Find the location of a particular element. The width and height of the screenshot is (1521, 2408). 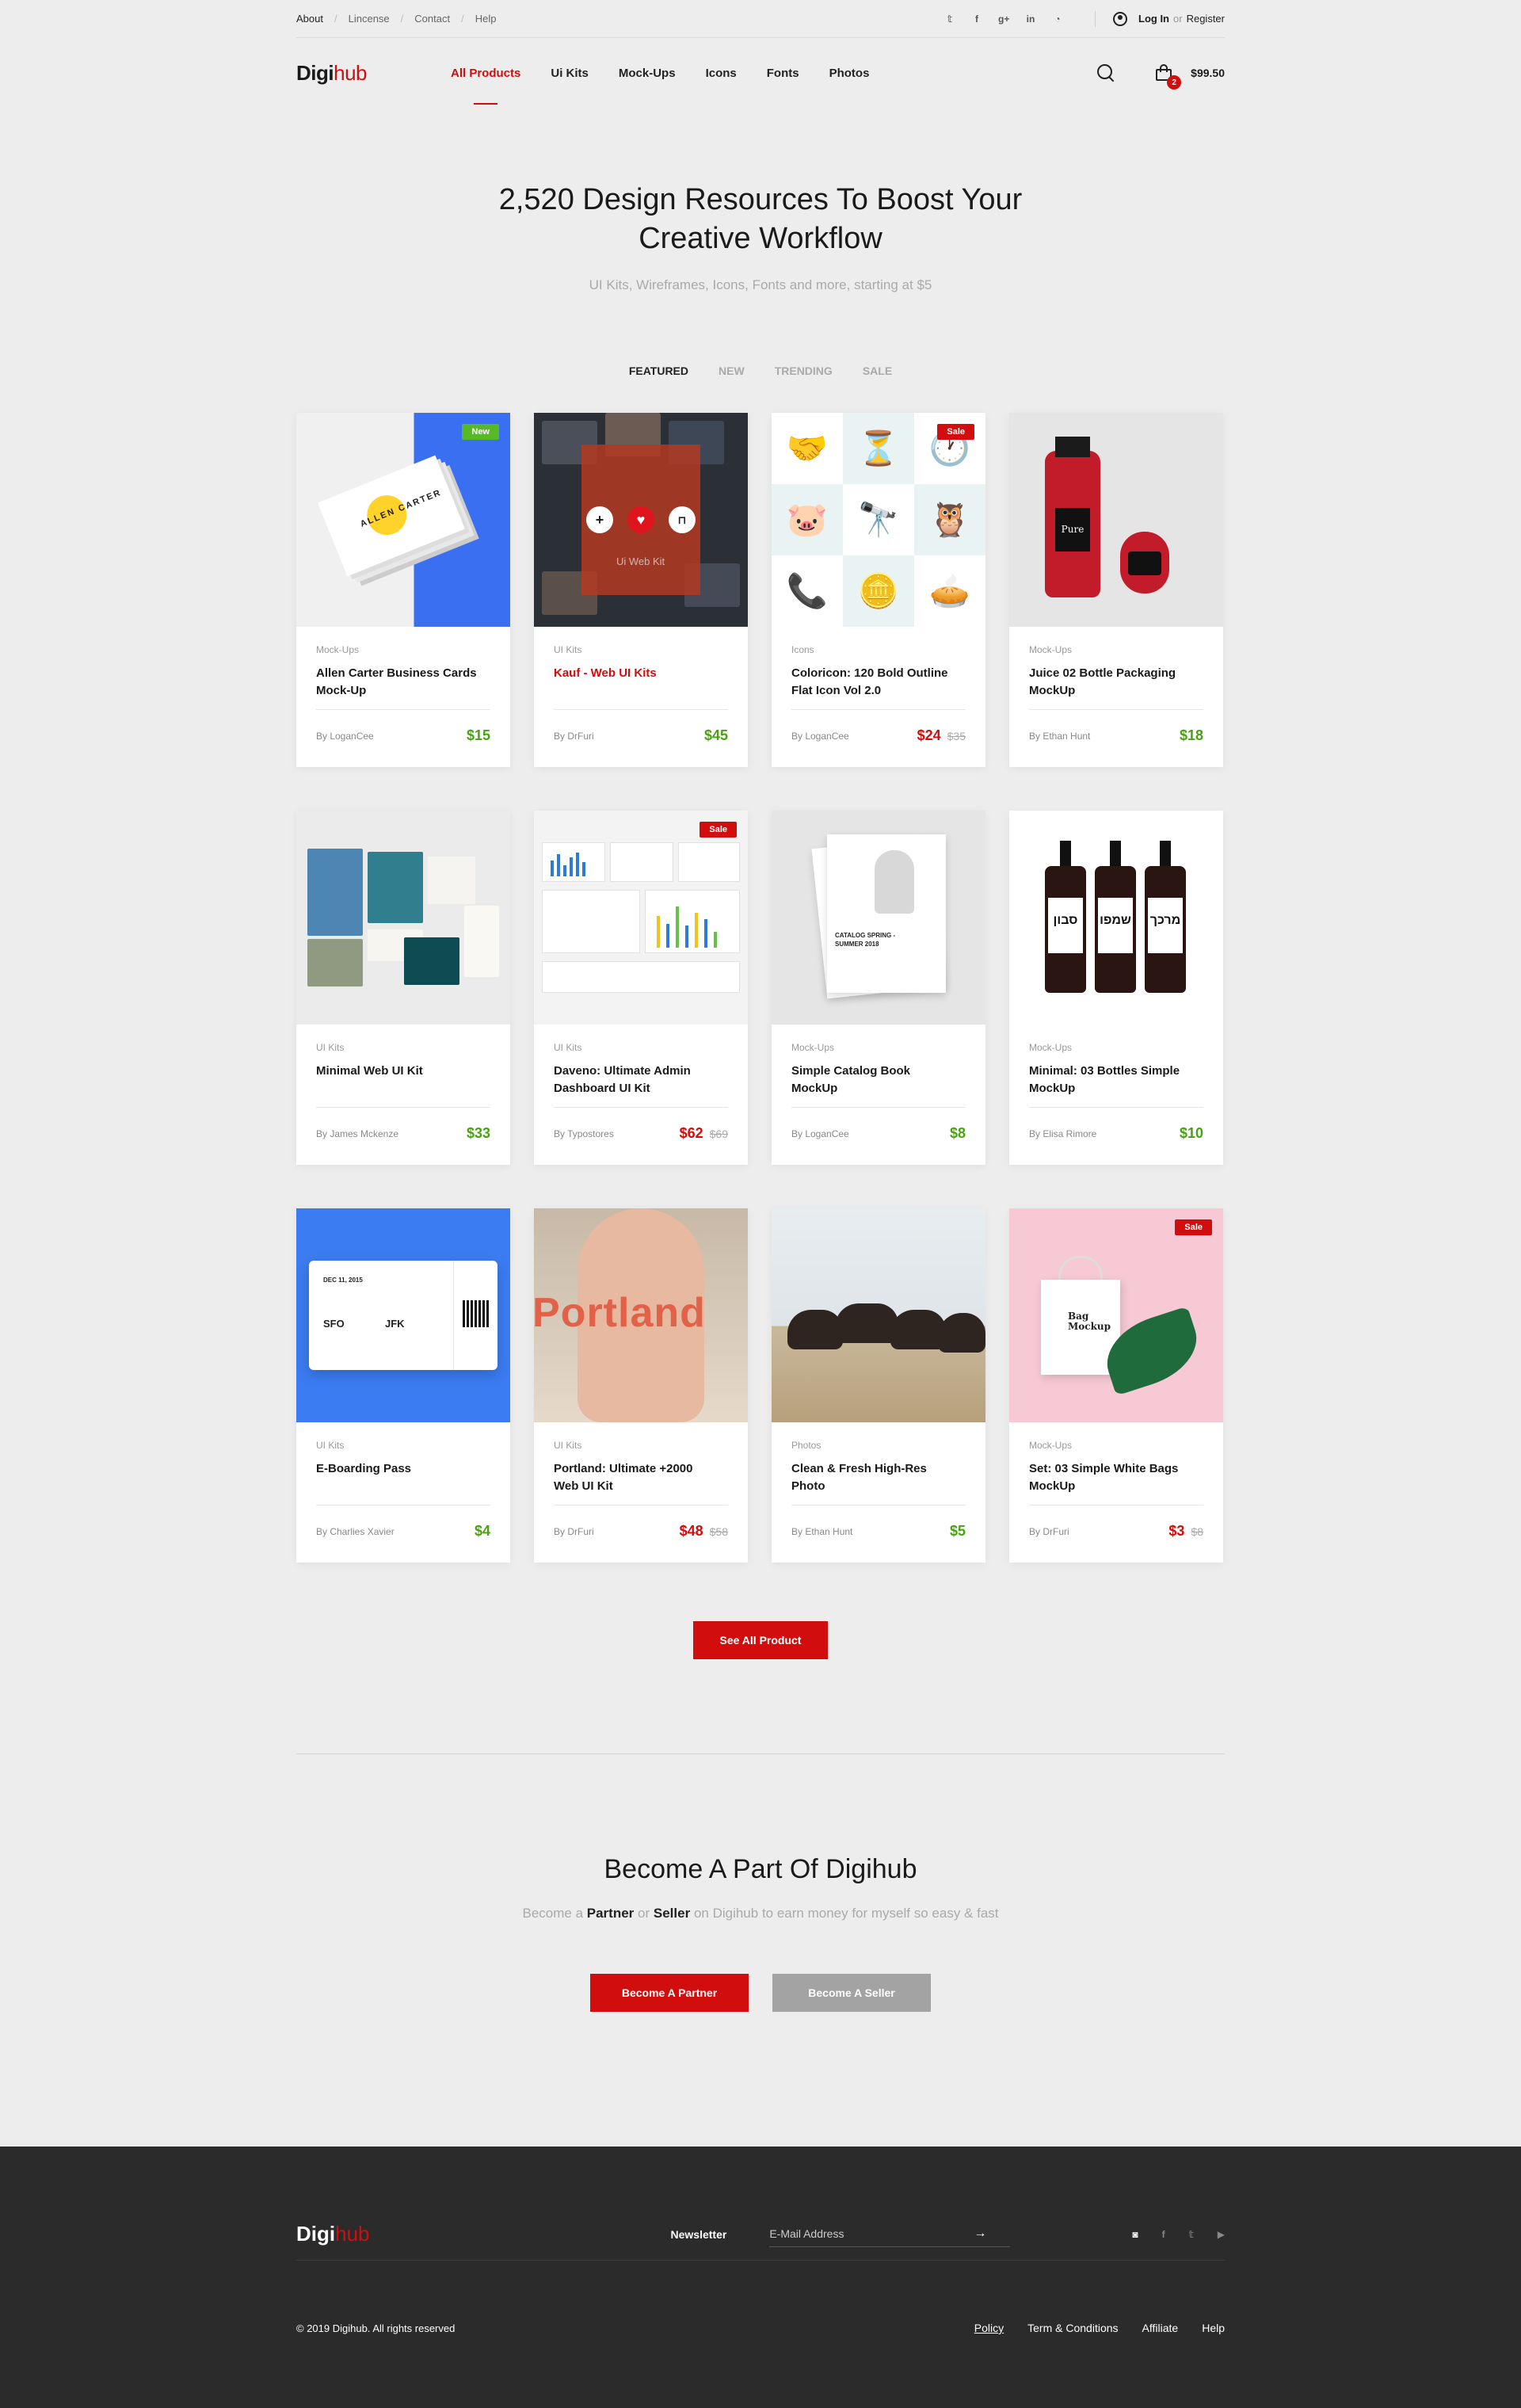

tab-trending: TRENDING is located at coordinates (804, 370).